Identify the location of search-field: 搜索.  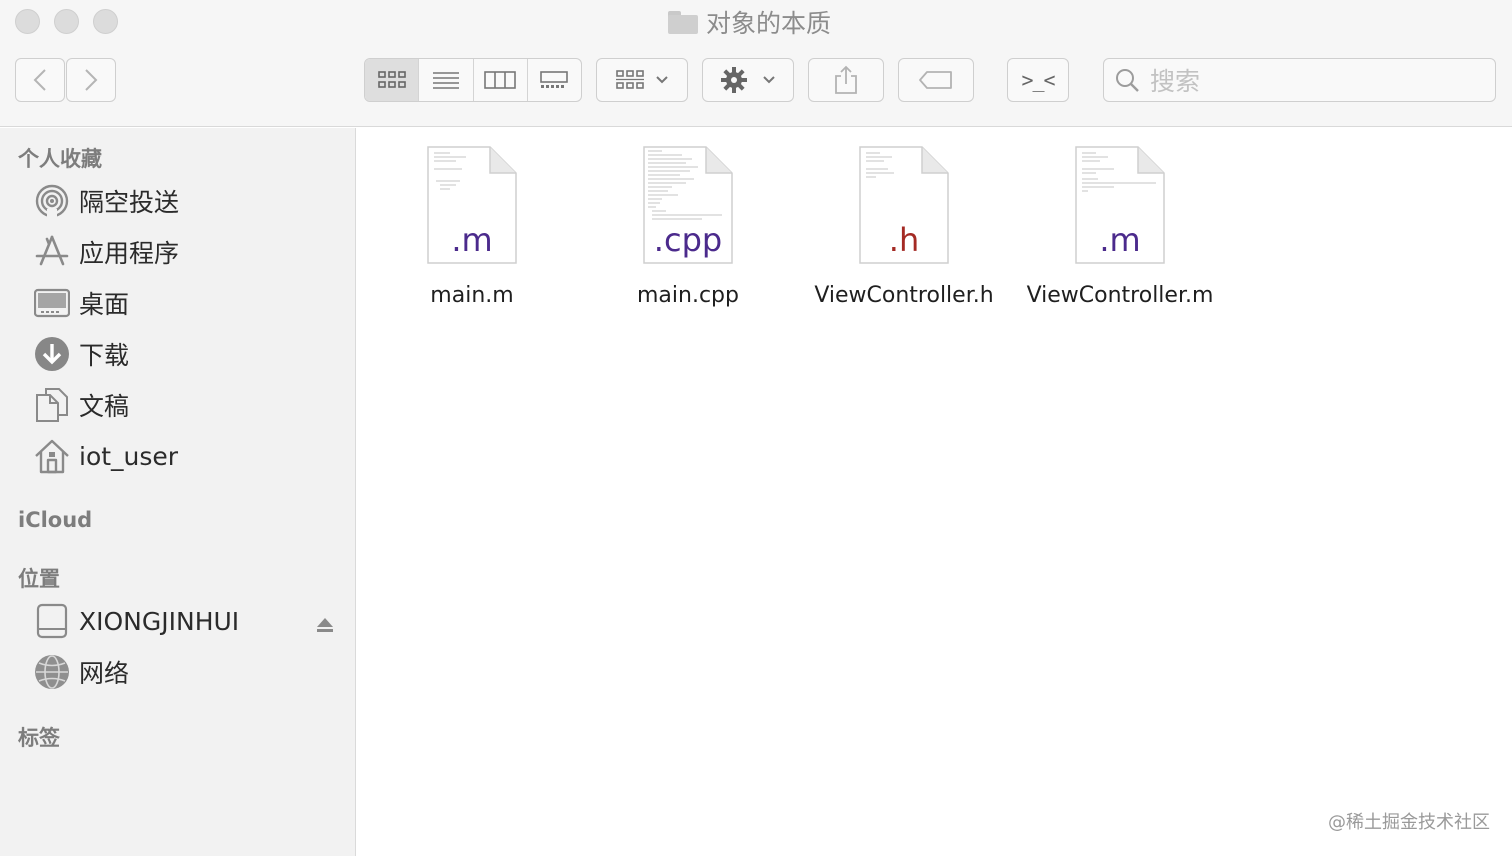
(1299, 80).